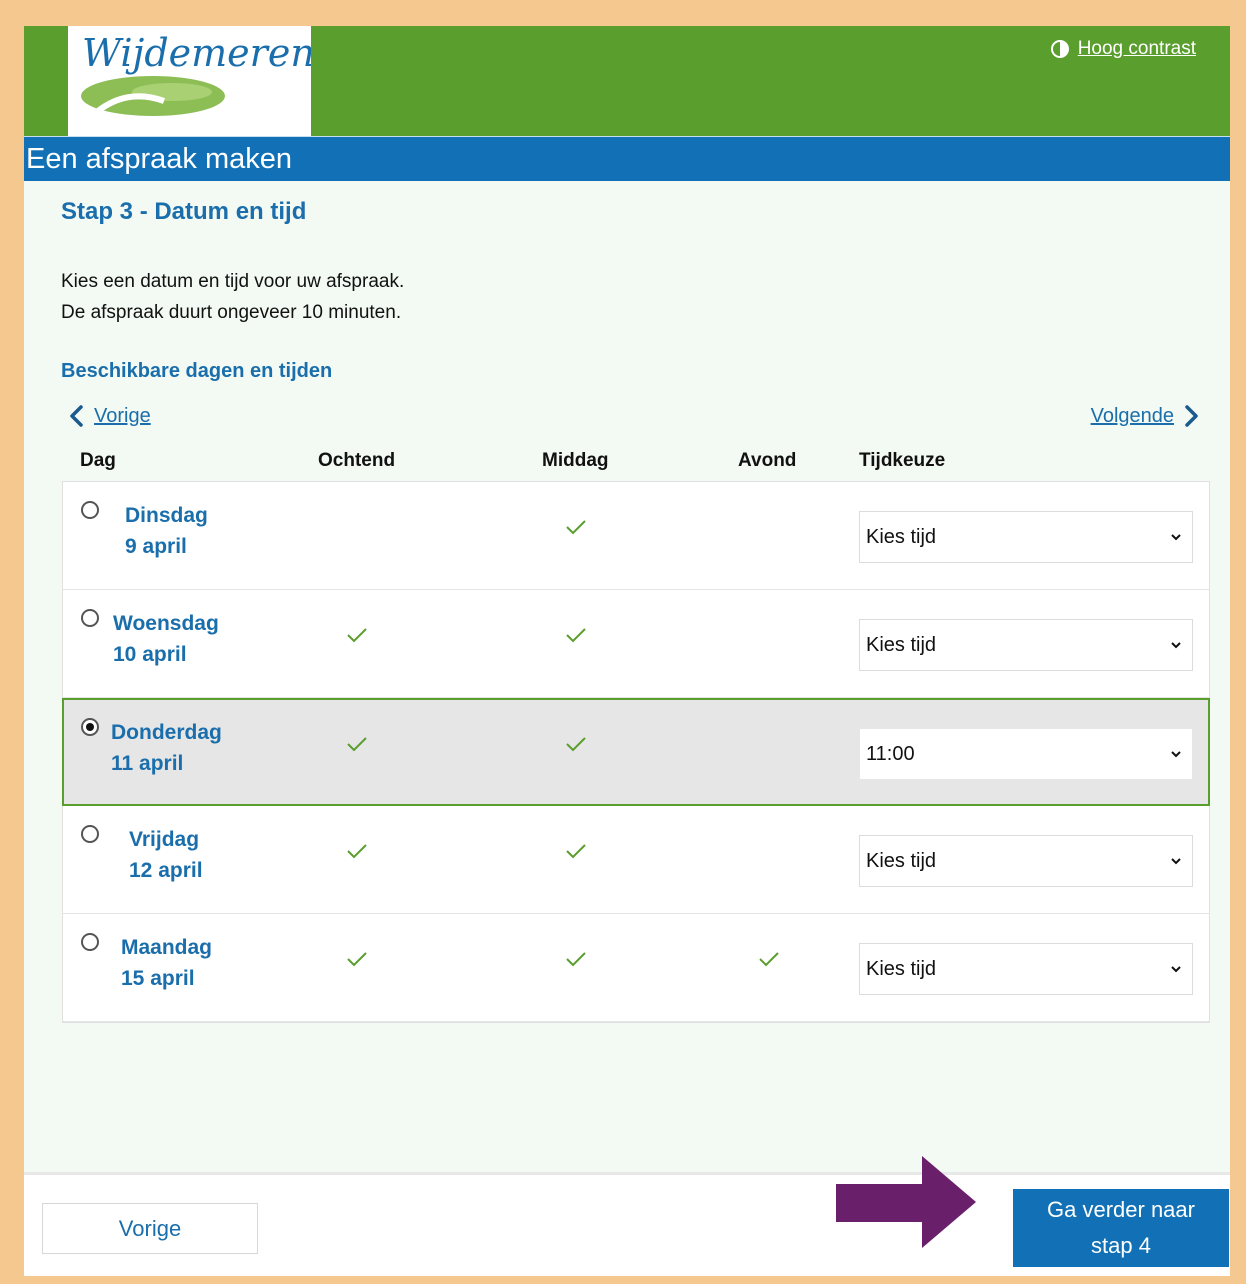 The width and height of the screenshot is (1246, 1284). What do you see at coordinates (769, 959) in the screenshot?
I see `evening-available-check-icon` at bounding box center [769, 959].